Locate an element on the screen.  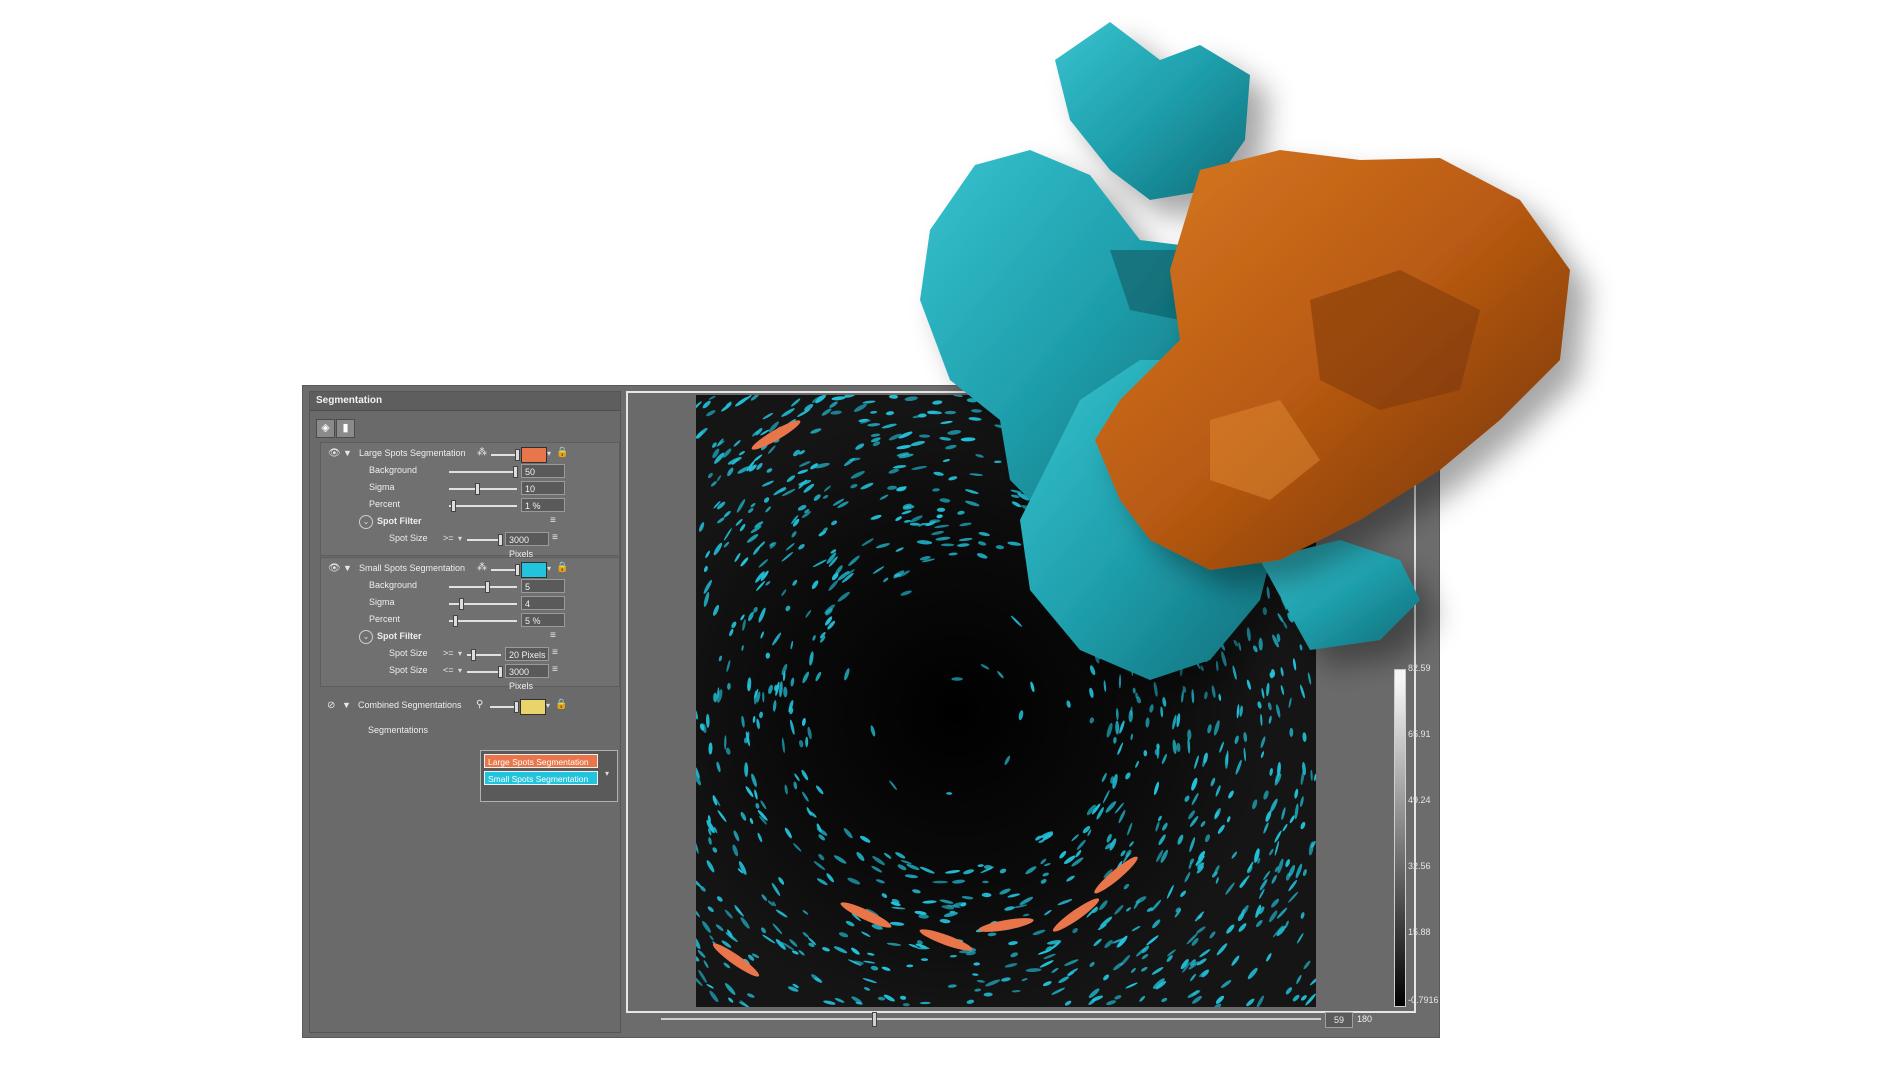
combined-title: Combined Segmentations is located at coordinates (410, 705).